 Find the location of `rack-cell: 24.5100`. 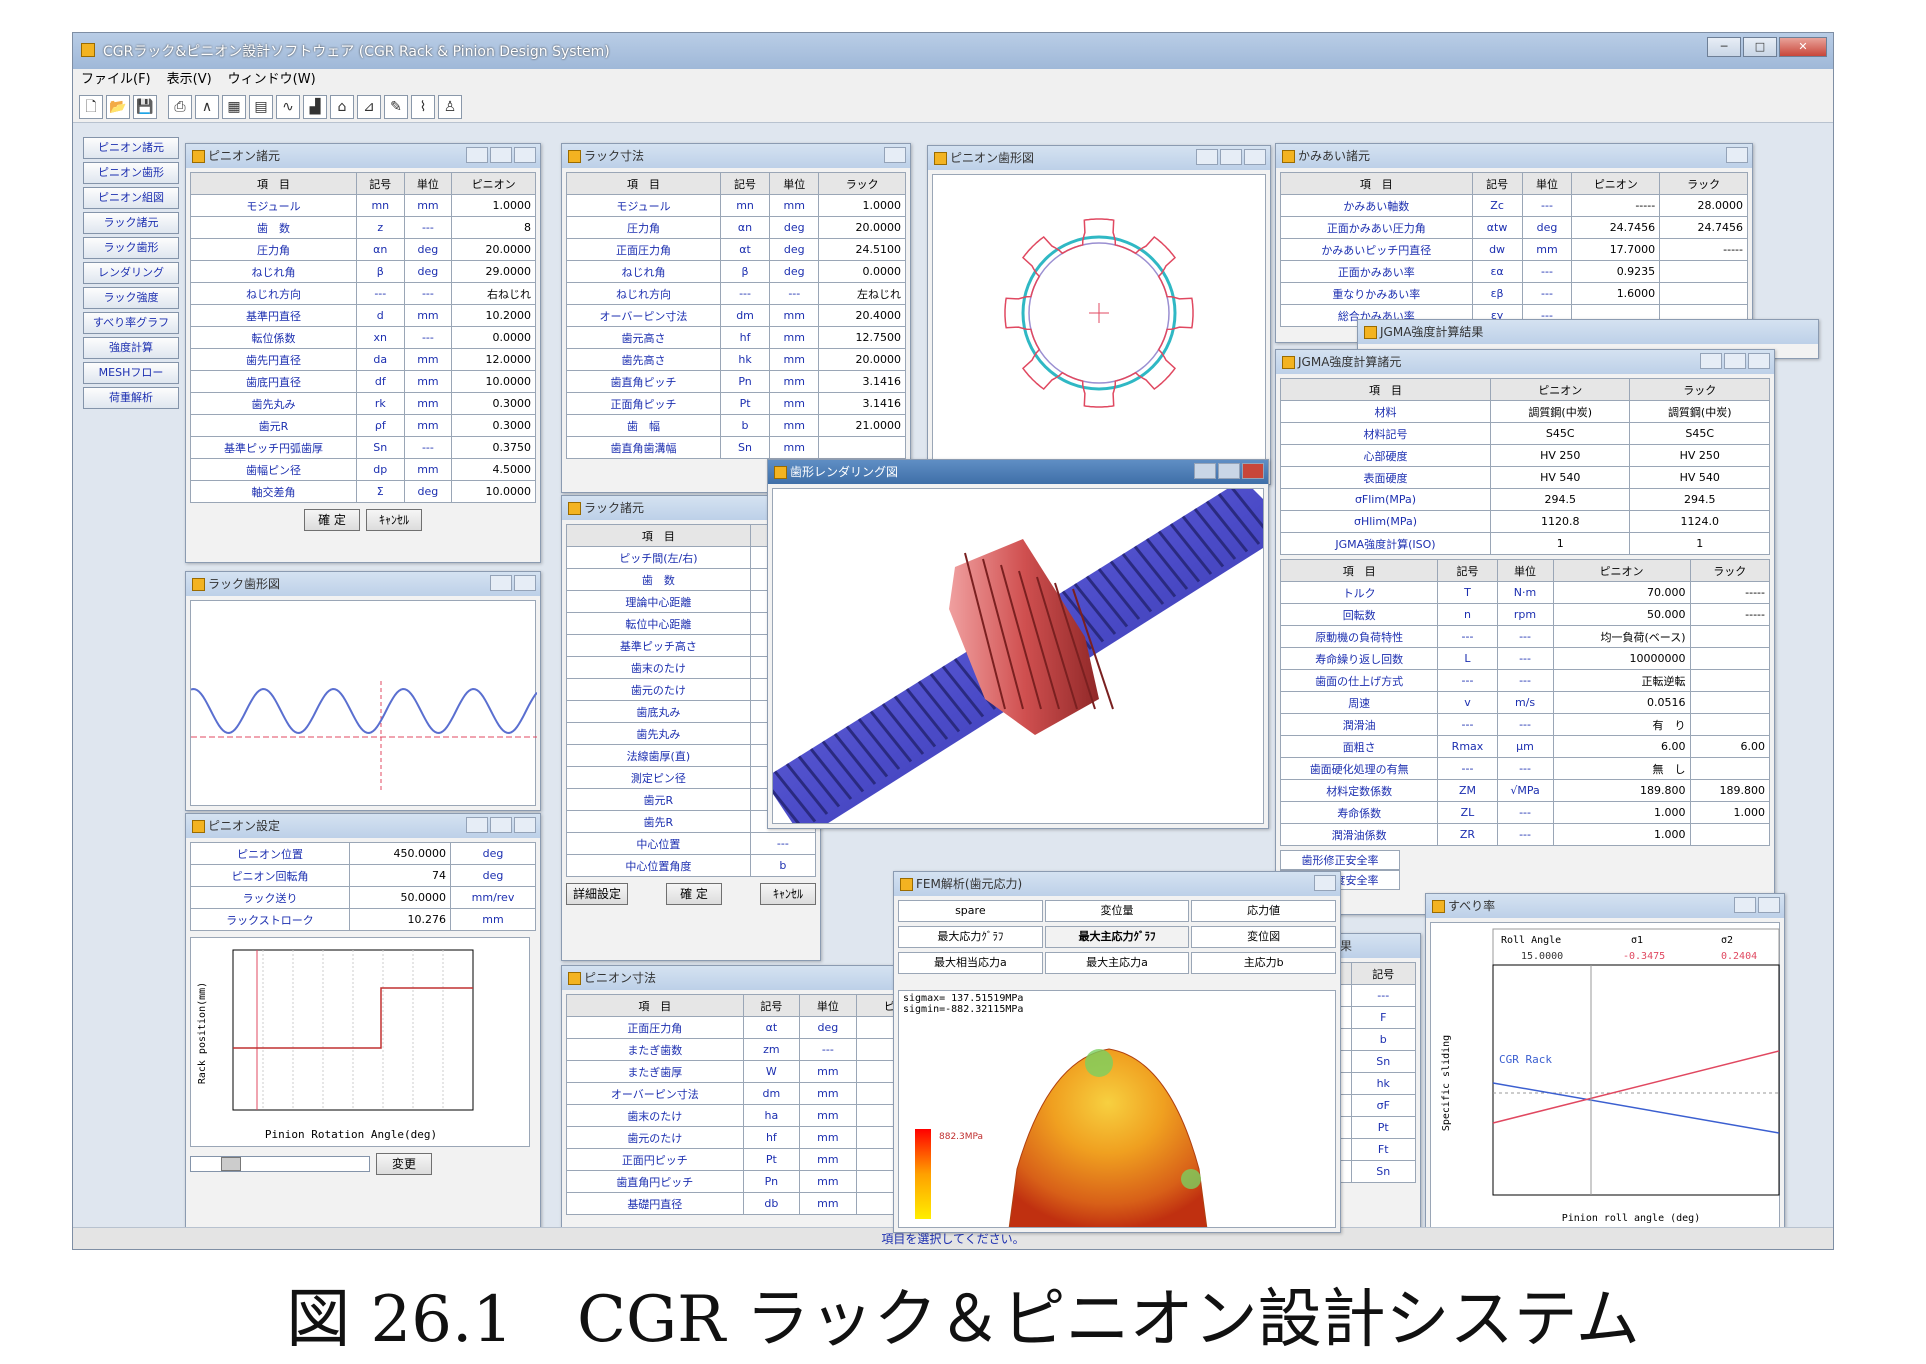

rack-cell: 24.5100 is located at coordinates (862, 249).